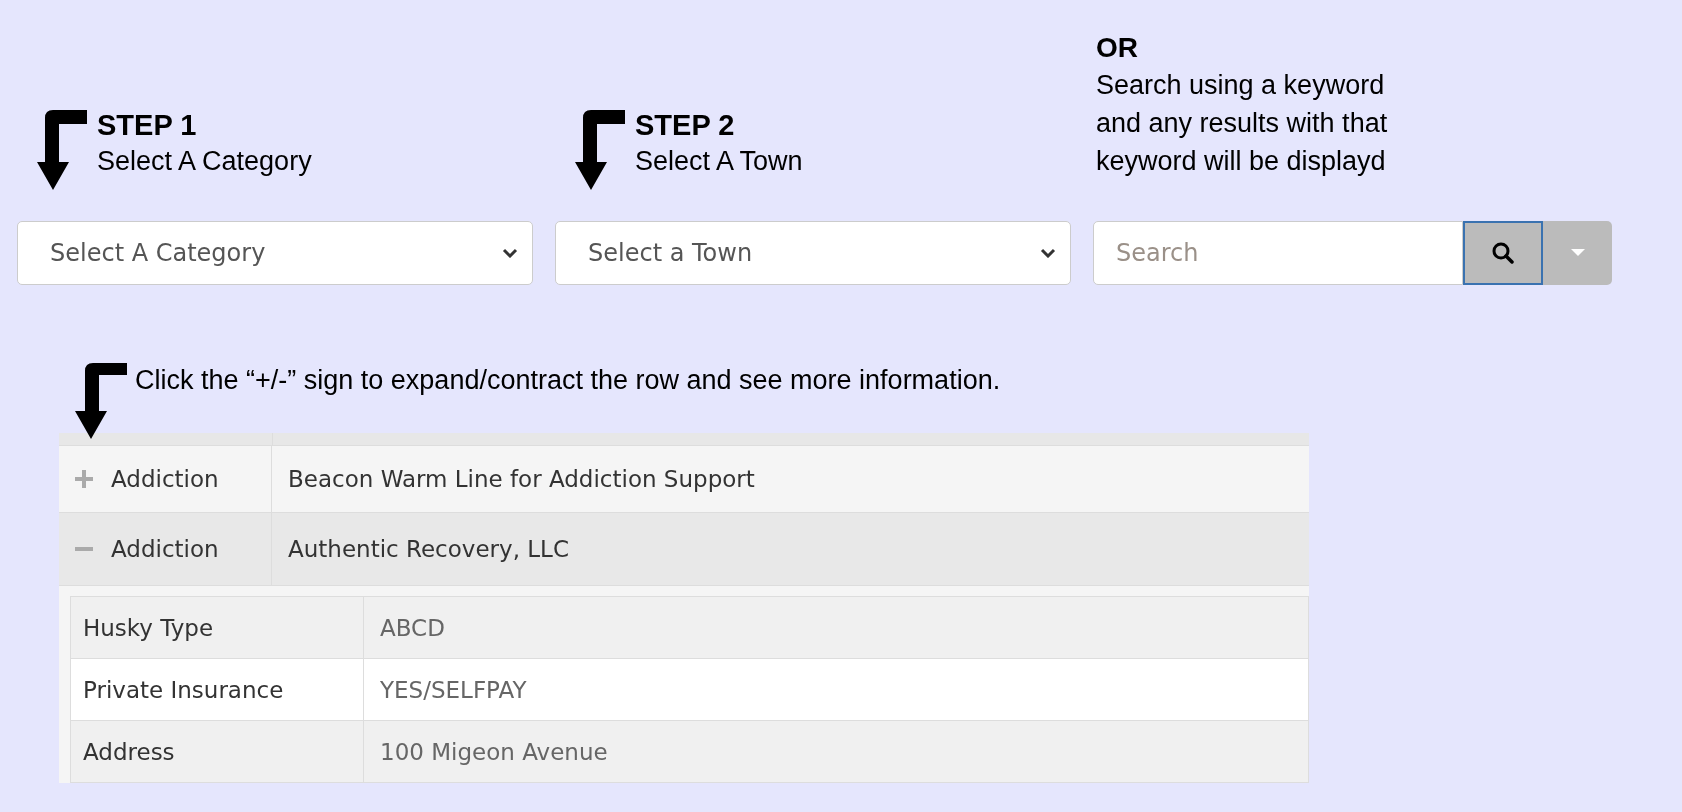 Image resolution: width=1682 pixels, height=812 pixels. I want to click on search-hint-text: keyword will be displayd, so click(1241, 161).